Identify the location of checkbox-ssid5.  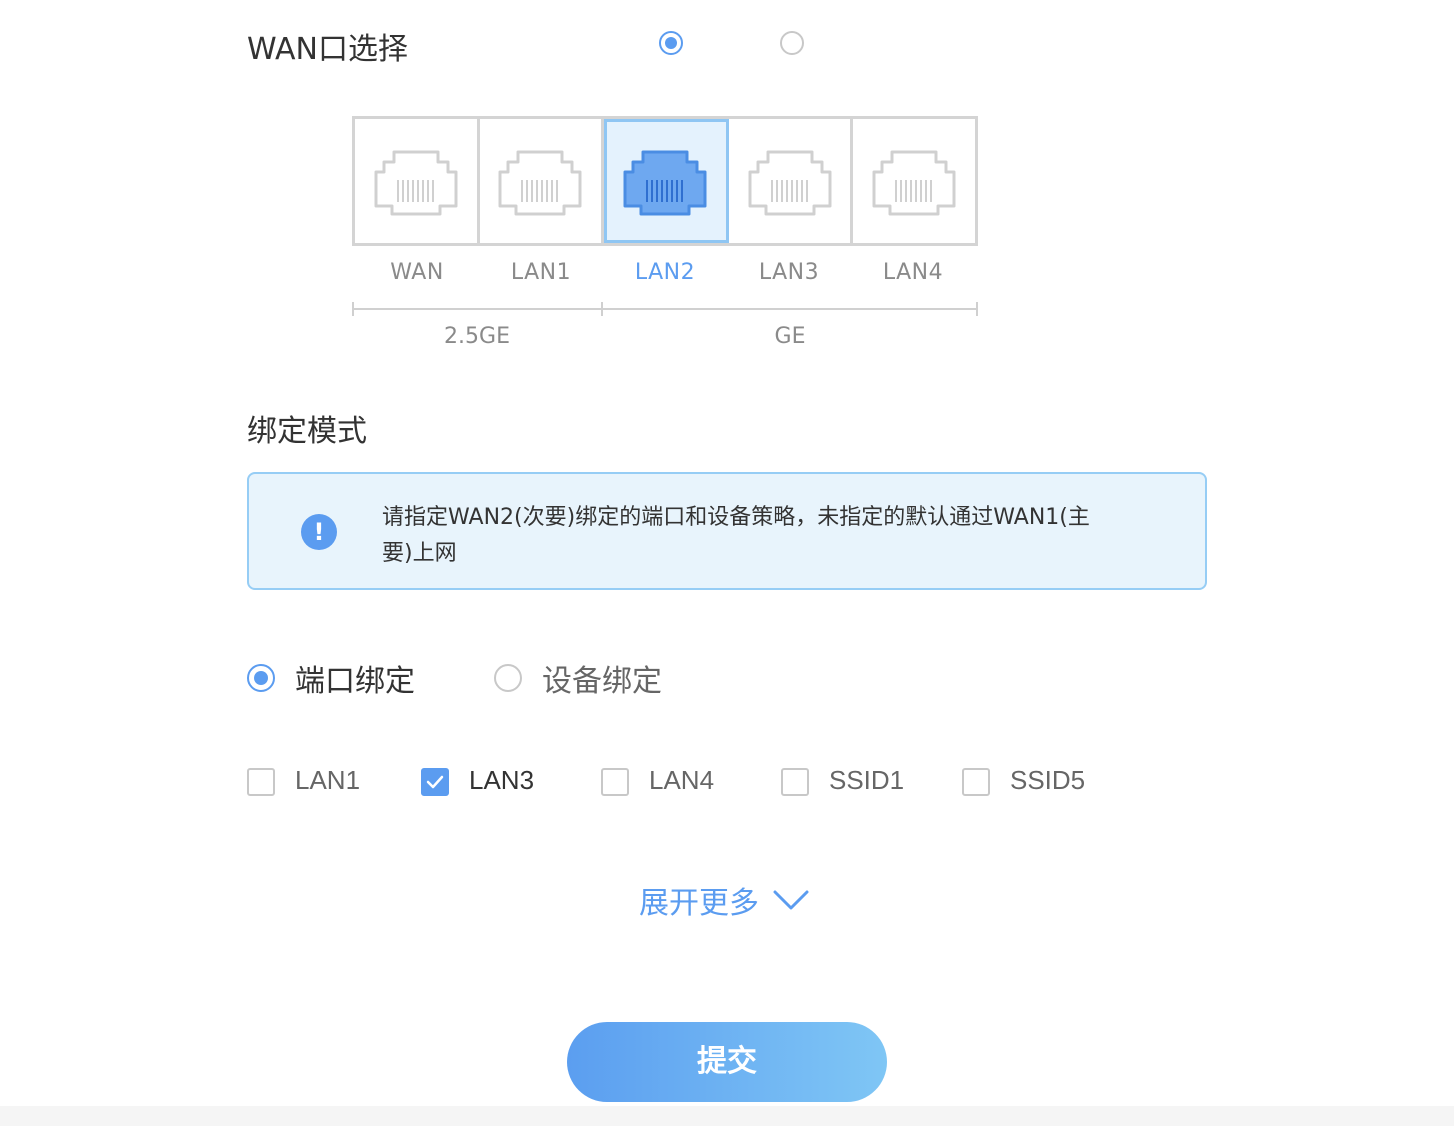
(976, 782).